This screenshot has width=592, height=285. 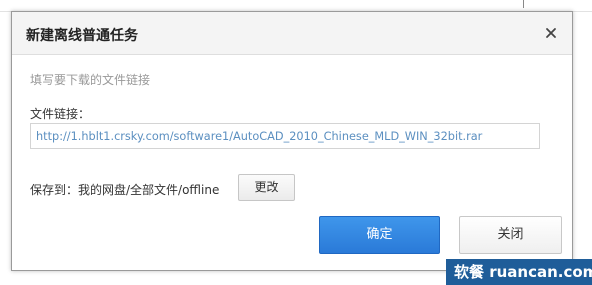 What do you see at coordinates (266, 187) in the screenshot?
I see `change-location-button: 更改` at bounding box center [266, 187].